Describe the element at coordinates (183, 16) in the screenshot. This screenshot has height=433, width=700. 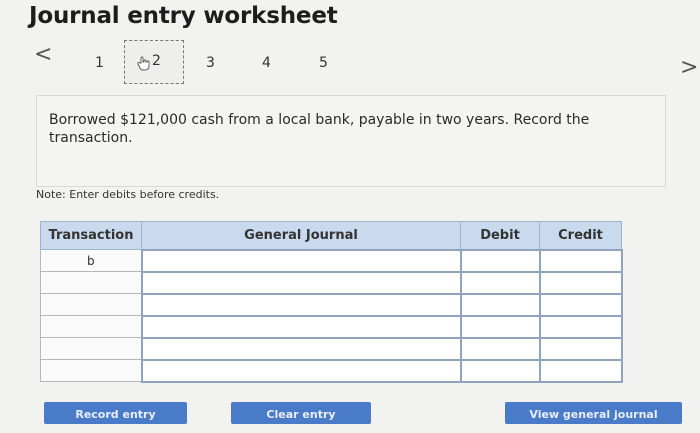
I see `page-title: Journal entry worksheet` at that location.